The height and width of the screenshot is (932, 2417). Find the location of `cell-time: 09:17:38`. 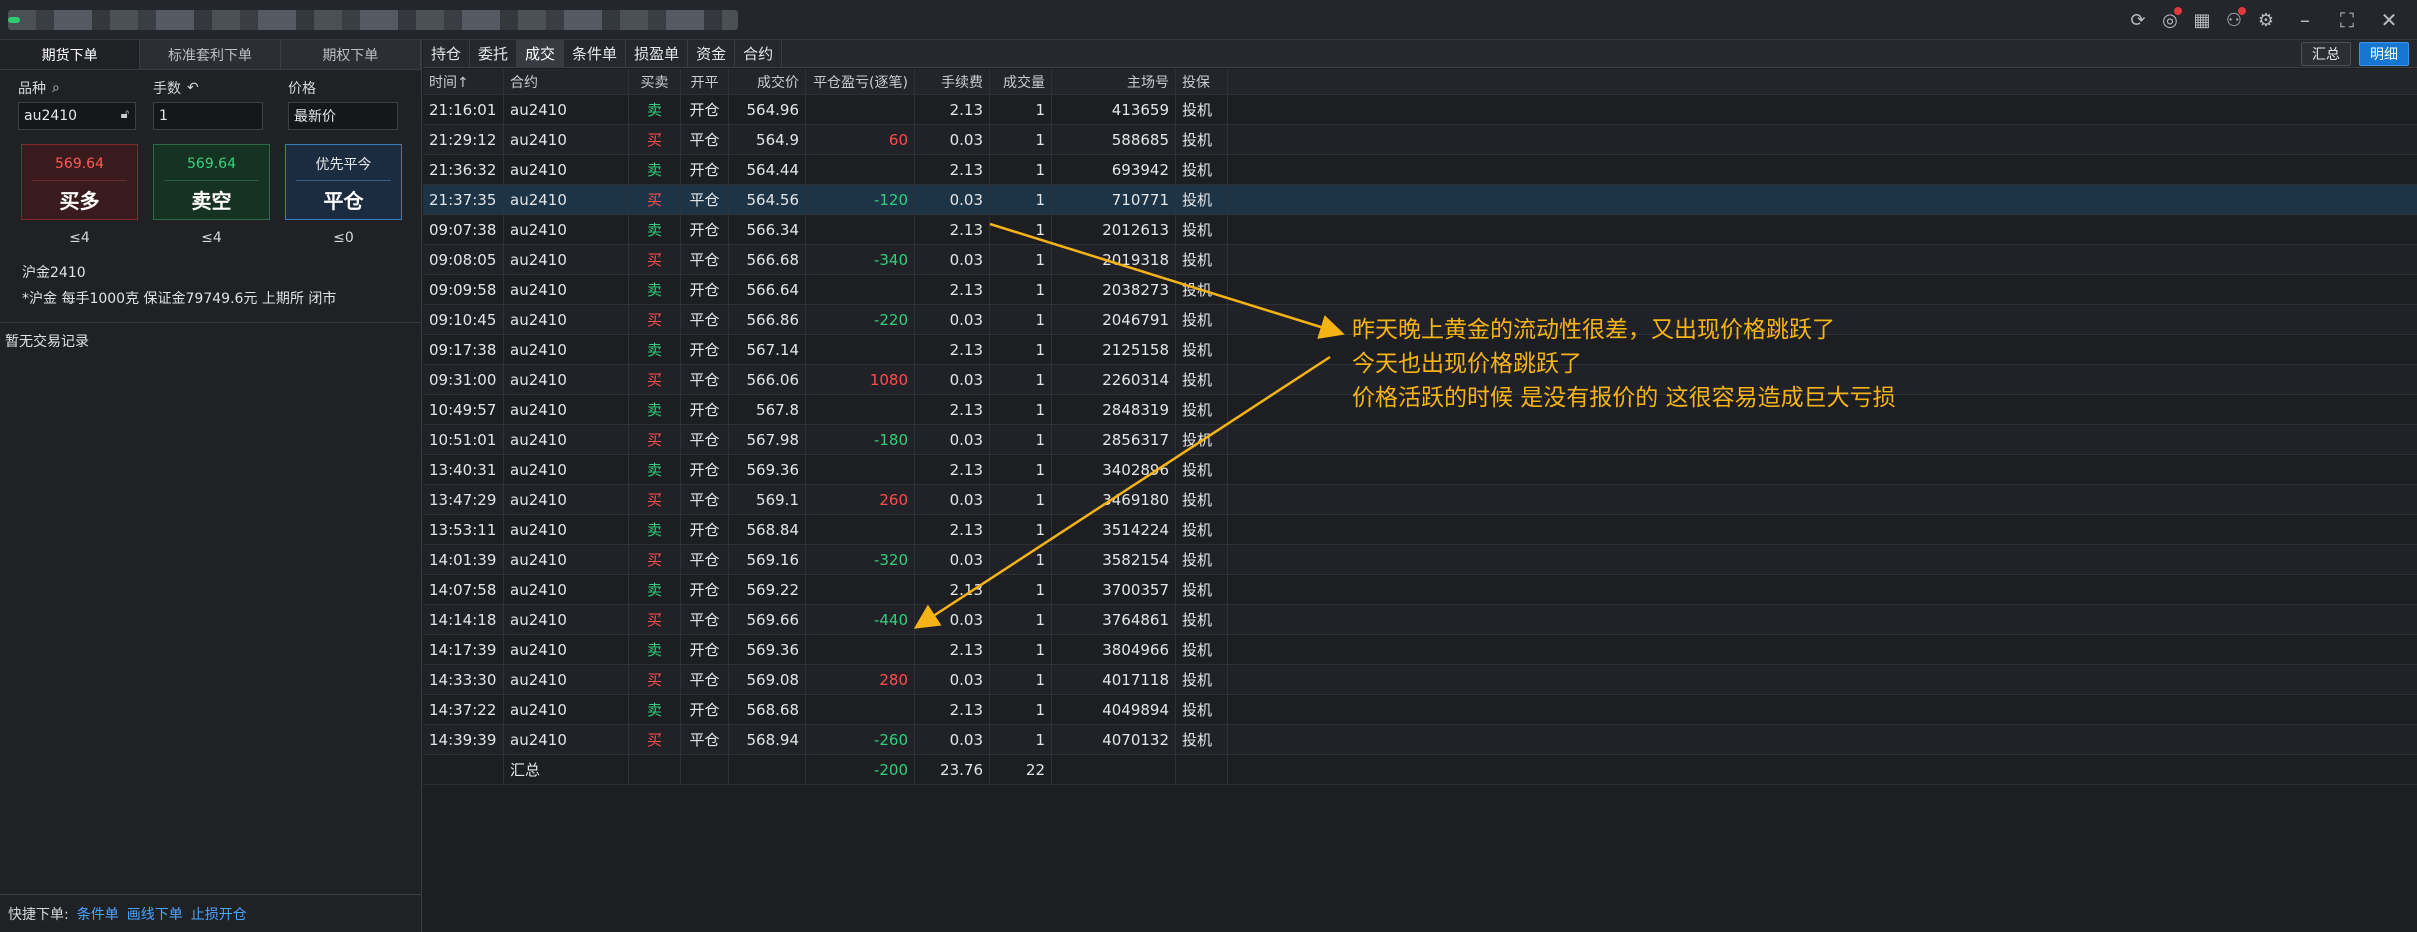

cell-time: 09:17:38 is located at coordinates (463, 349).